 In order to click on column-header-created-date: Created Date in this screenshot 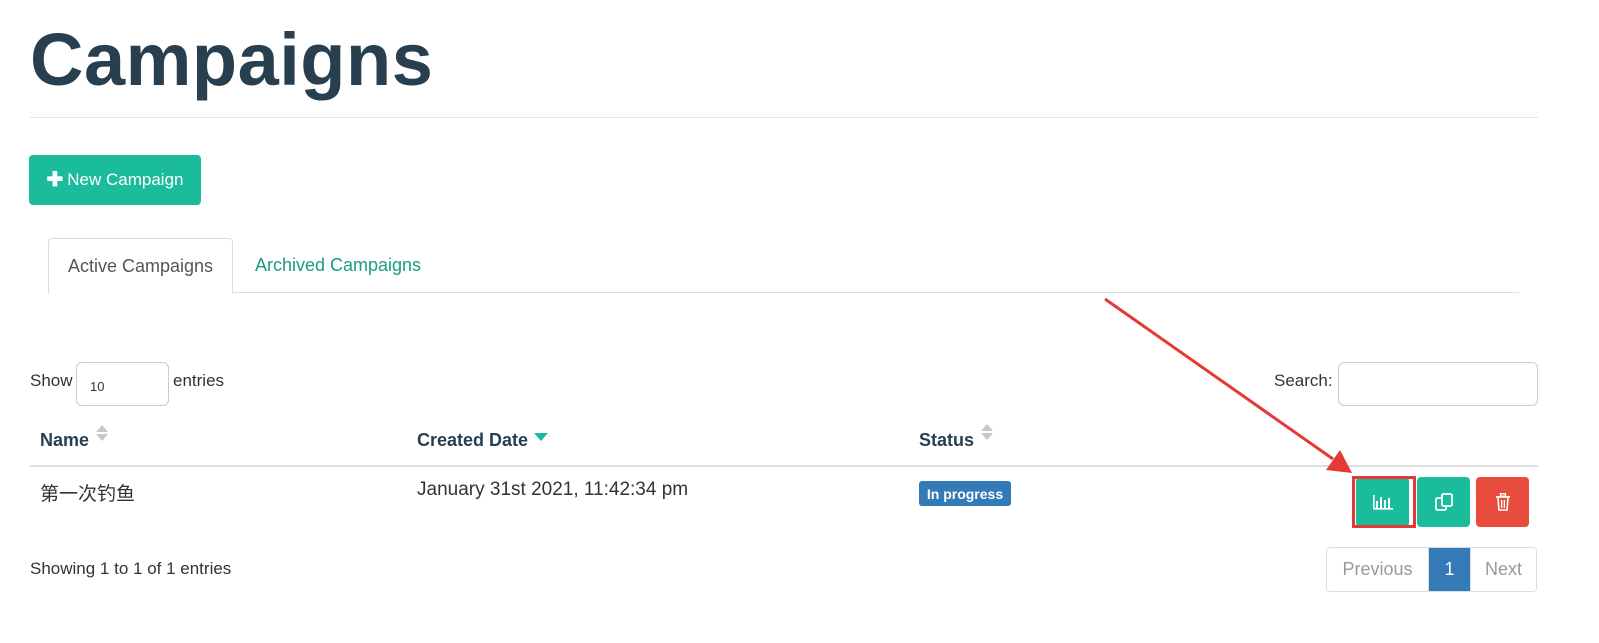, I will do `click(472, 440)`.